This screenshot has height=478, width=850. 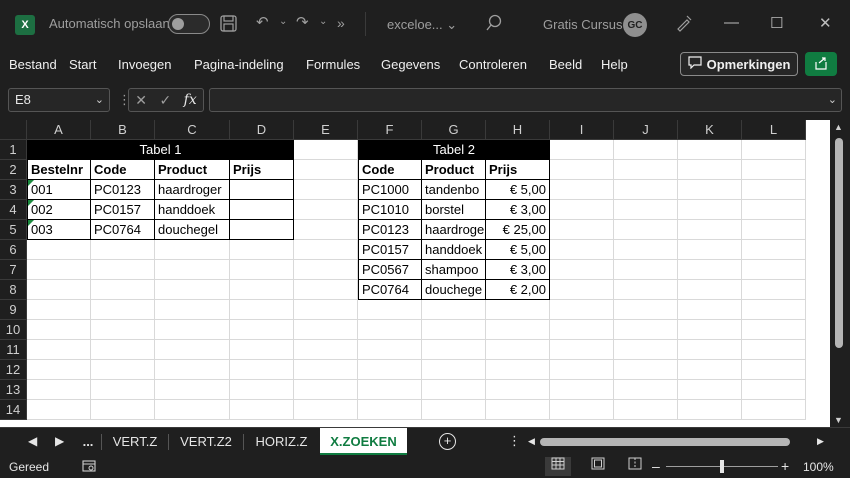 I want to click on table-cell: Product, so click(x=454, y=170).